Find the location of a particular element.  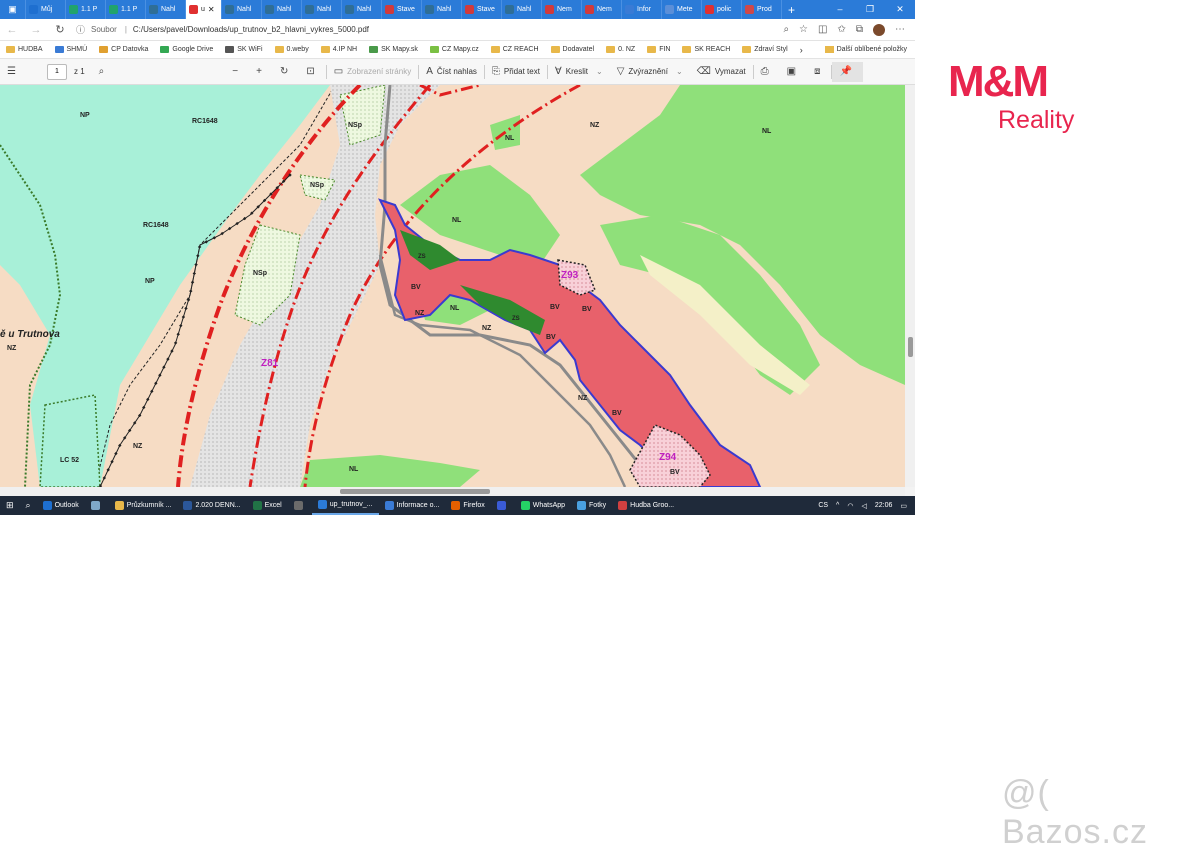

favorite-star-icon: ☆ is located at coordinates (803, 29).